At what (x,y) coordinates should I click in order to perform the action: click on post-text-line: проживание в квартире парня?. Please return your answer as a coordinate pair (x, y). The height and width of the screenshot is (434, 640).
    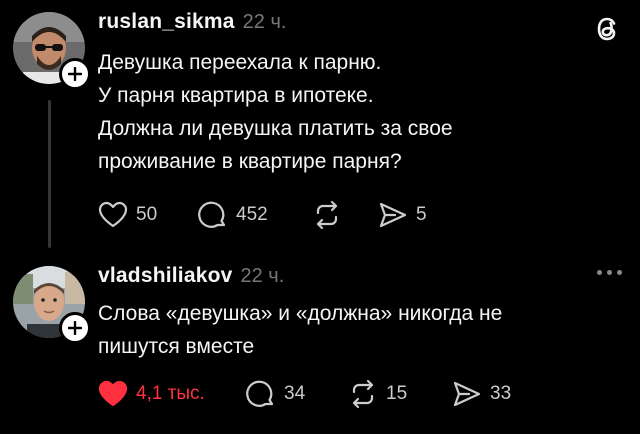
    Looking at the image, I should click on (250, 161).